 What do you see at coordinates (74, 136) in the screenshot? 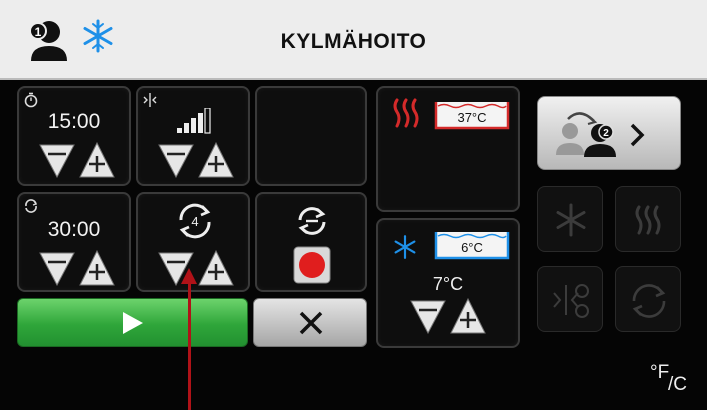
I see `treatment-timer-cell: 15:00` at bounding box center [74, 136].